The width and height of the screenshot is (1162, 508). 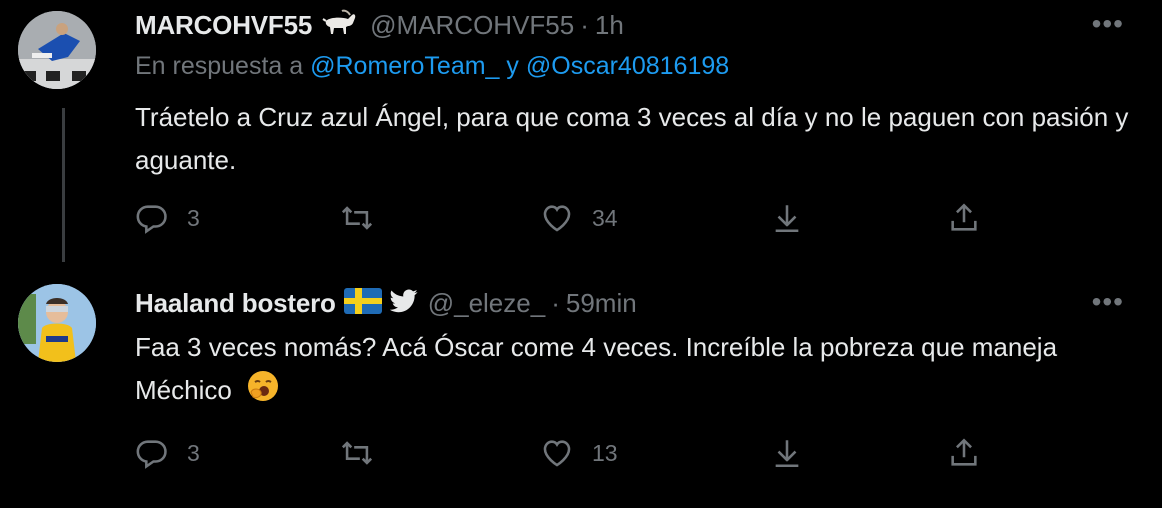 I want to click on sweden-flag-emoji, so click(x=362, y=303).